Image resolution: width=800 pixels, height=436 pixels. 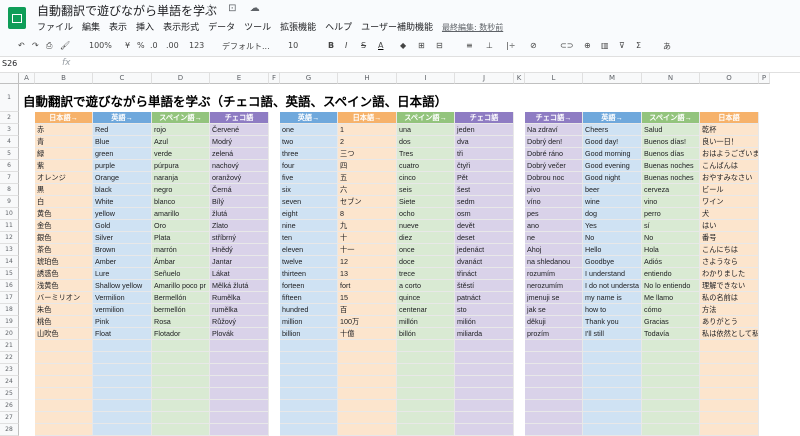 What do you see at coordinates (64, 262) in the screenshot?
I see `table-cell: 琥珀色` at bounding box center [64, 262].